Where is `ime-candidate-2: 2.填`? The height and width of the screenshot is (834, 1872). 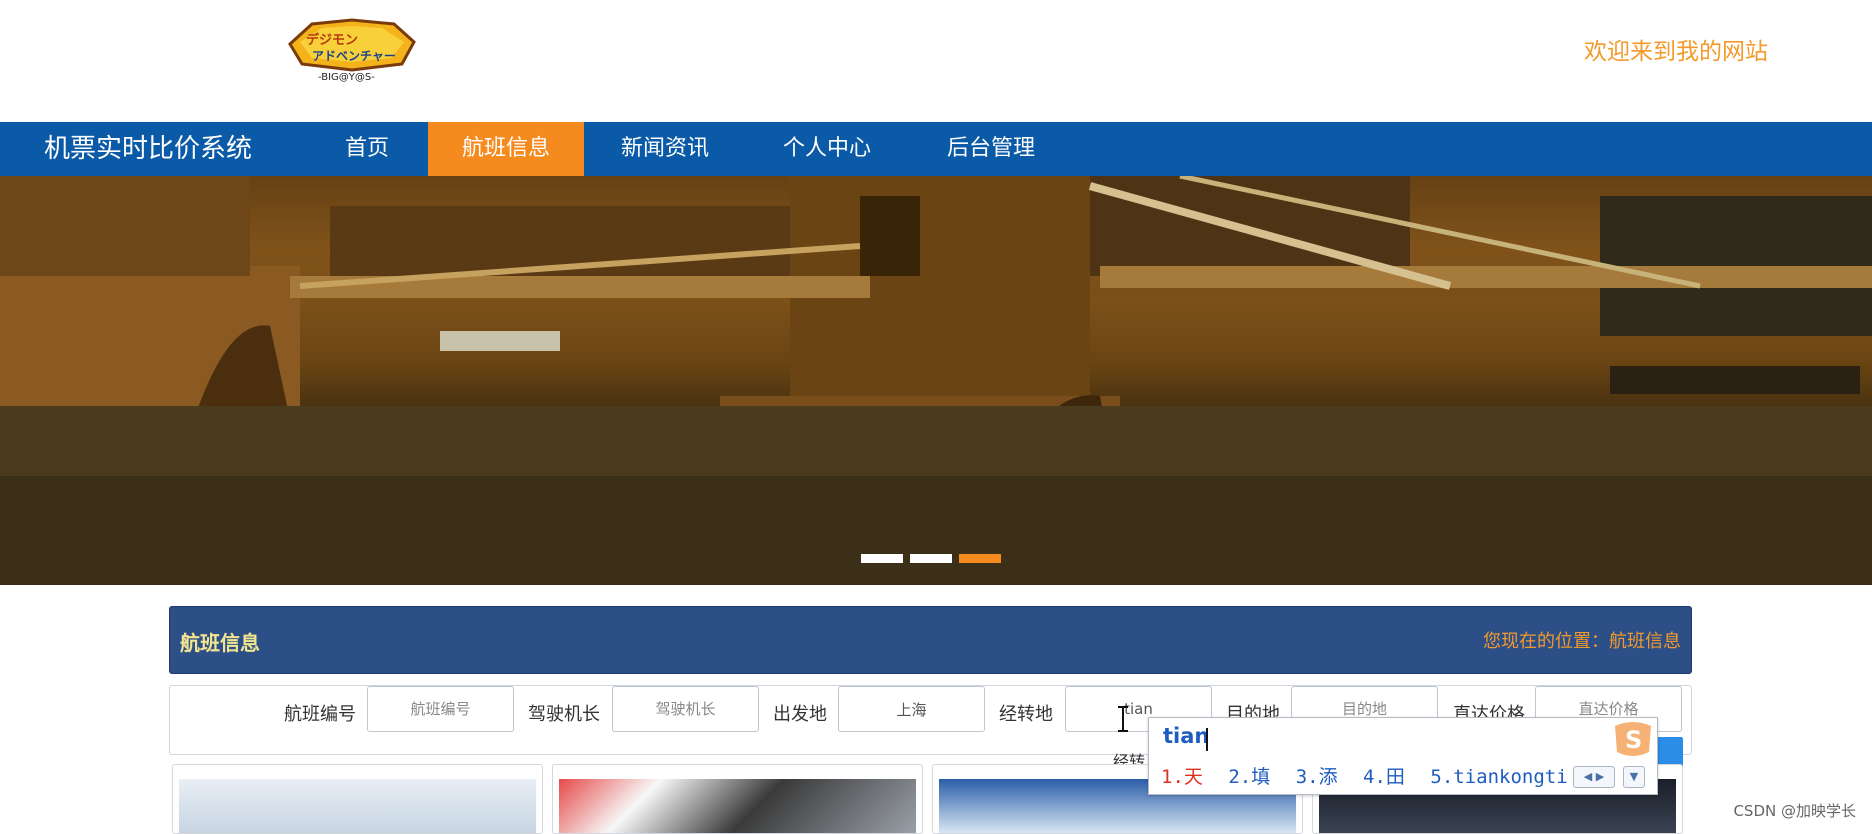
ime-candidate-2: 2.填 is located at coordinates (1249, 777).